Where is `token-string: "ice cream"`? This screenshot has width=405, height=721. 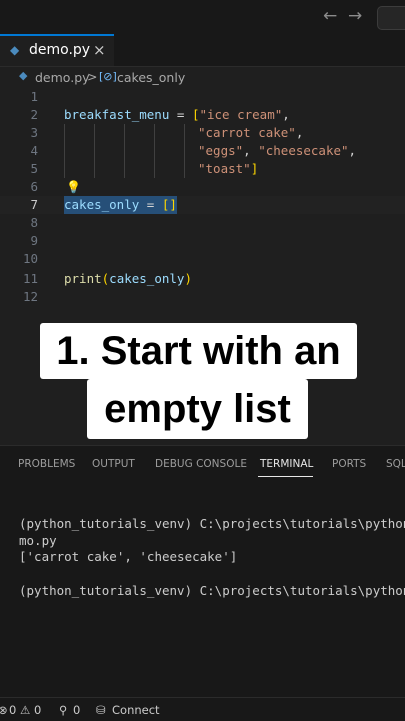
token-string: "ice cream" is located at coordinates (241, 114).